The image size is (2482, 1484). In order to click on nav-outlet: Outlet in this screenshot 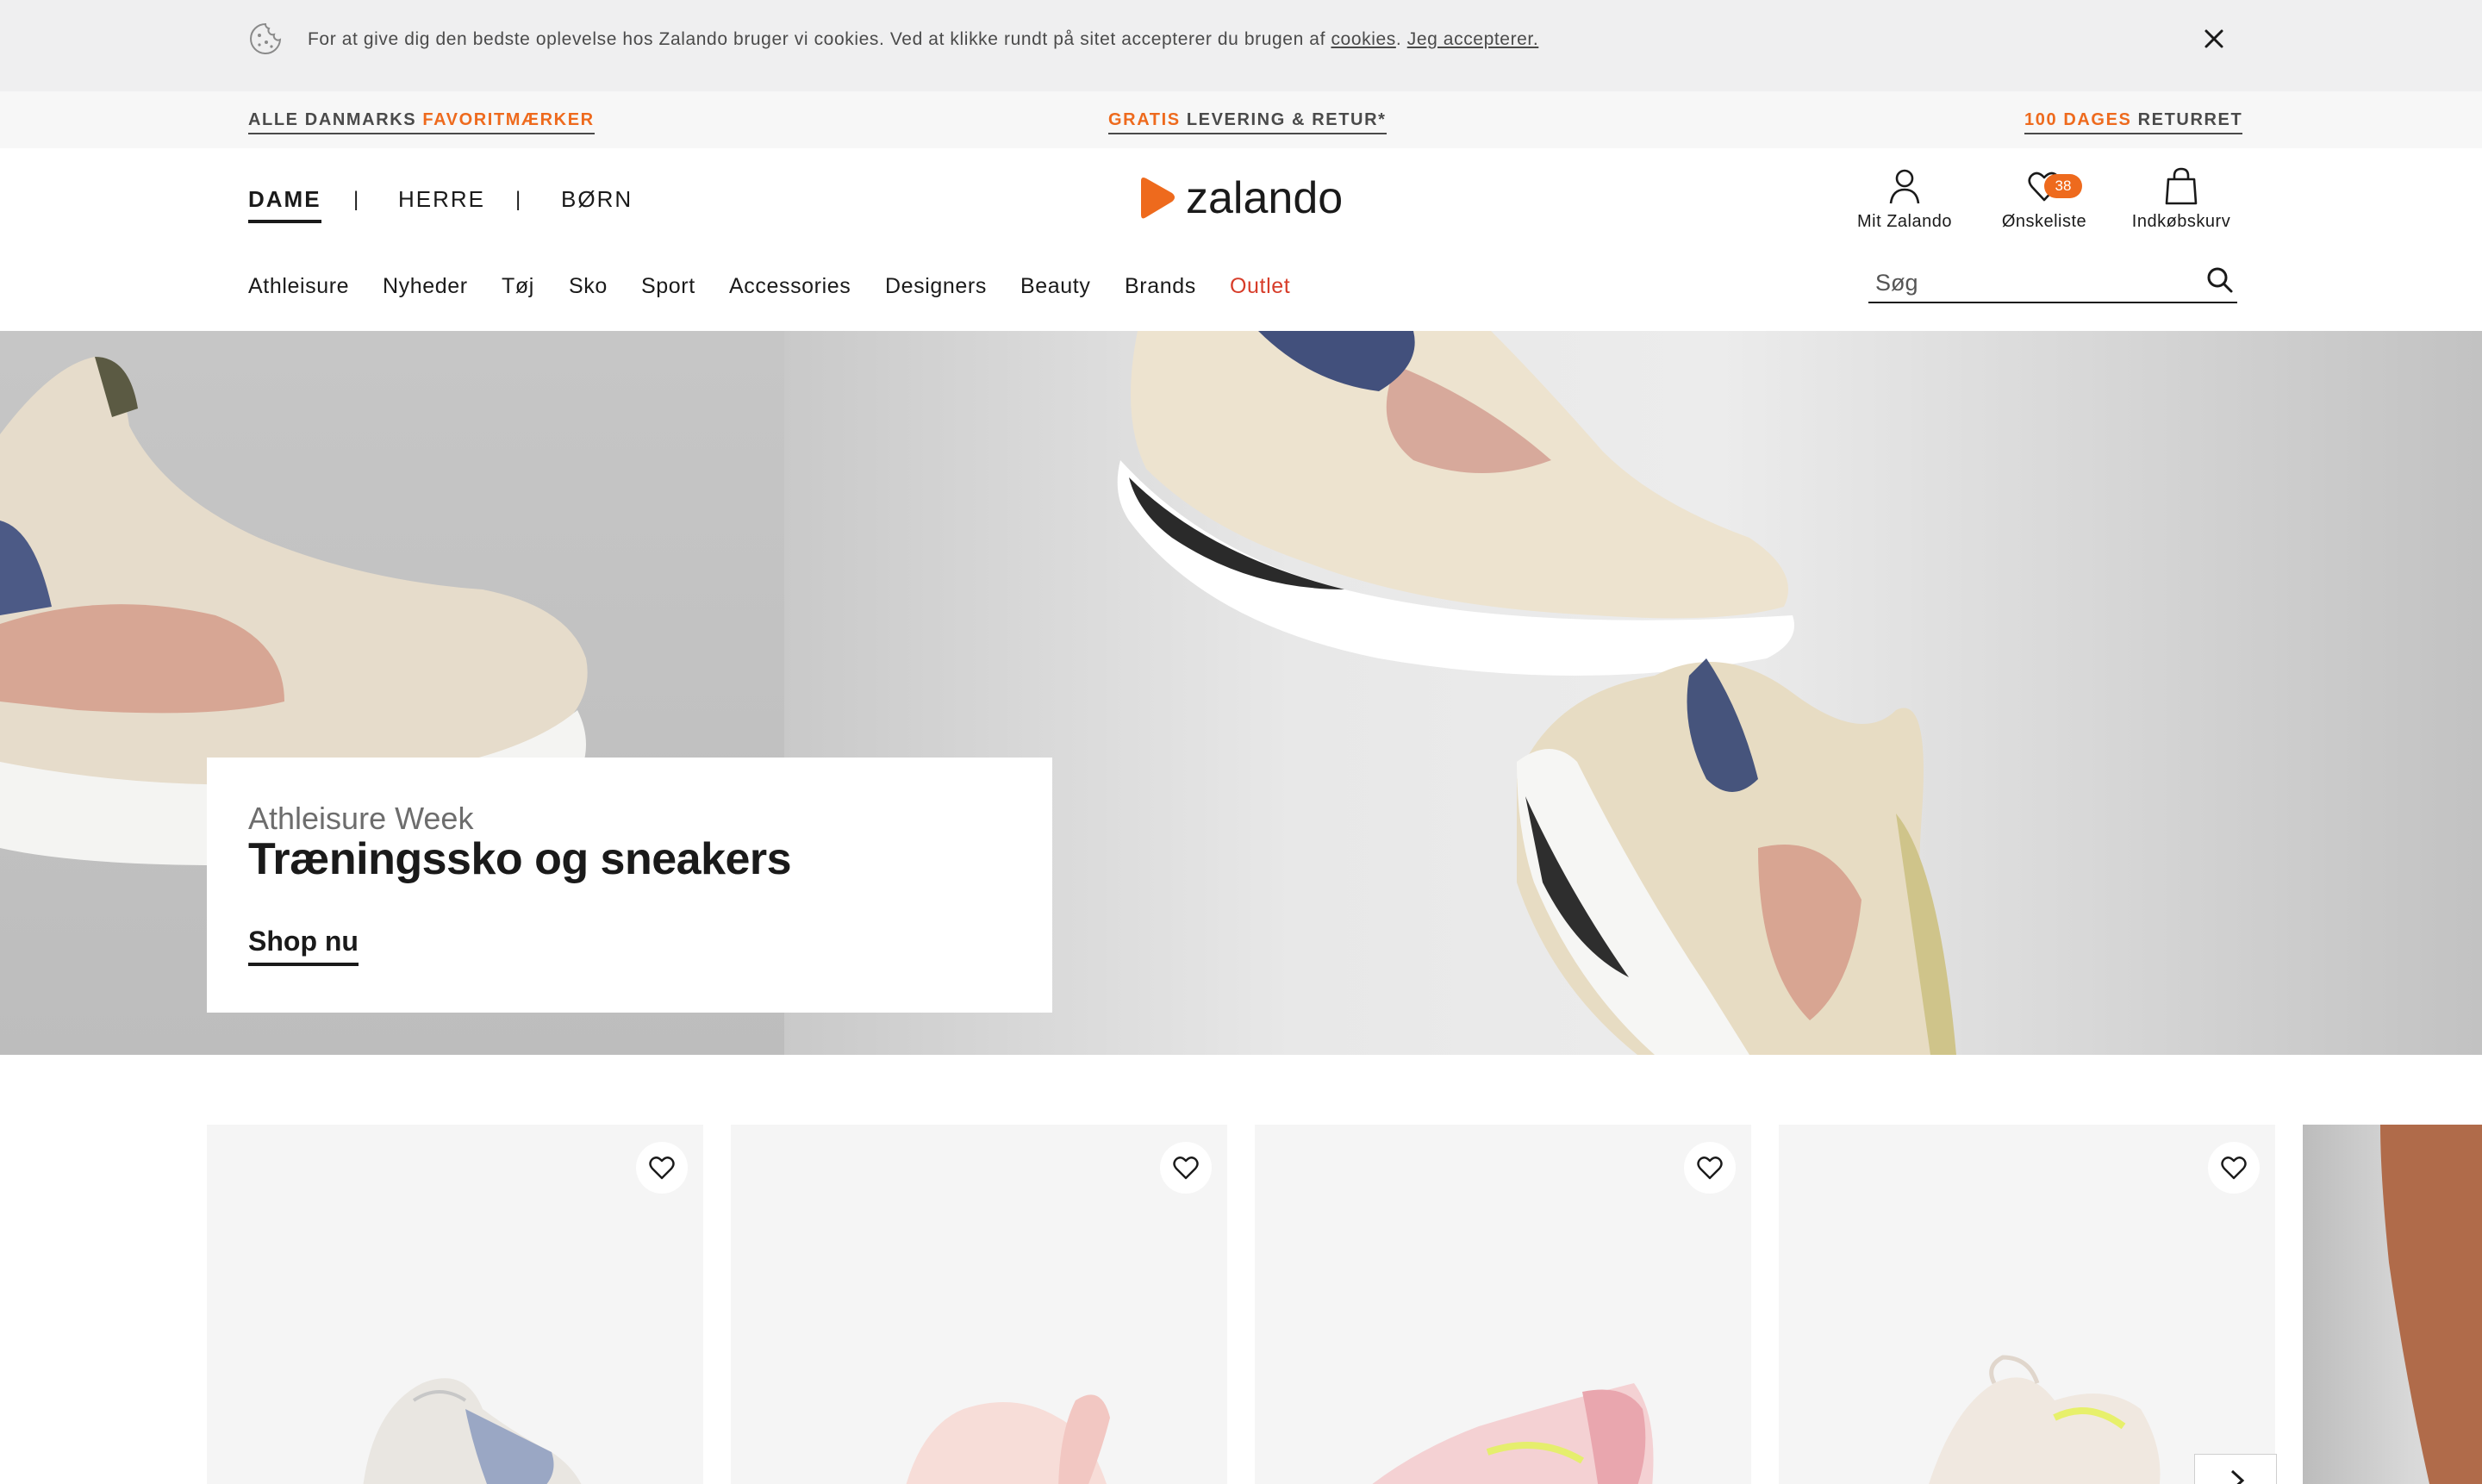, I will do `click(1260, 286)`.